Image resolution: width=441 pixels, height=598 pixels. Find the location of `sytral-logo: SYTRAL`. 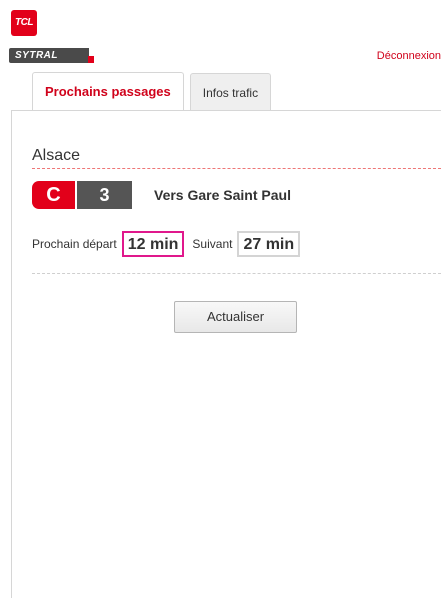

sytral-logo: SYTRAL is located at coordinates (49, 55).